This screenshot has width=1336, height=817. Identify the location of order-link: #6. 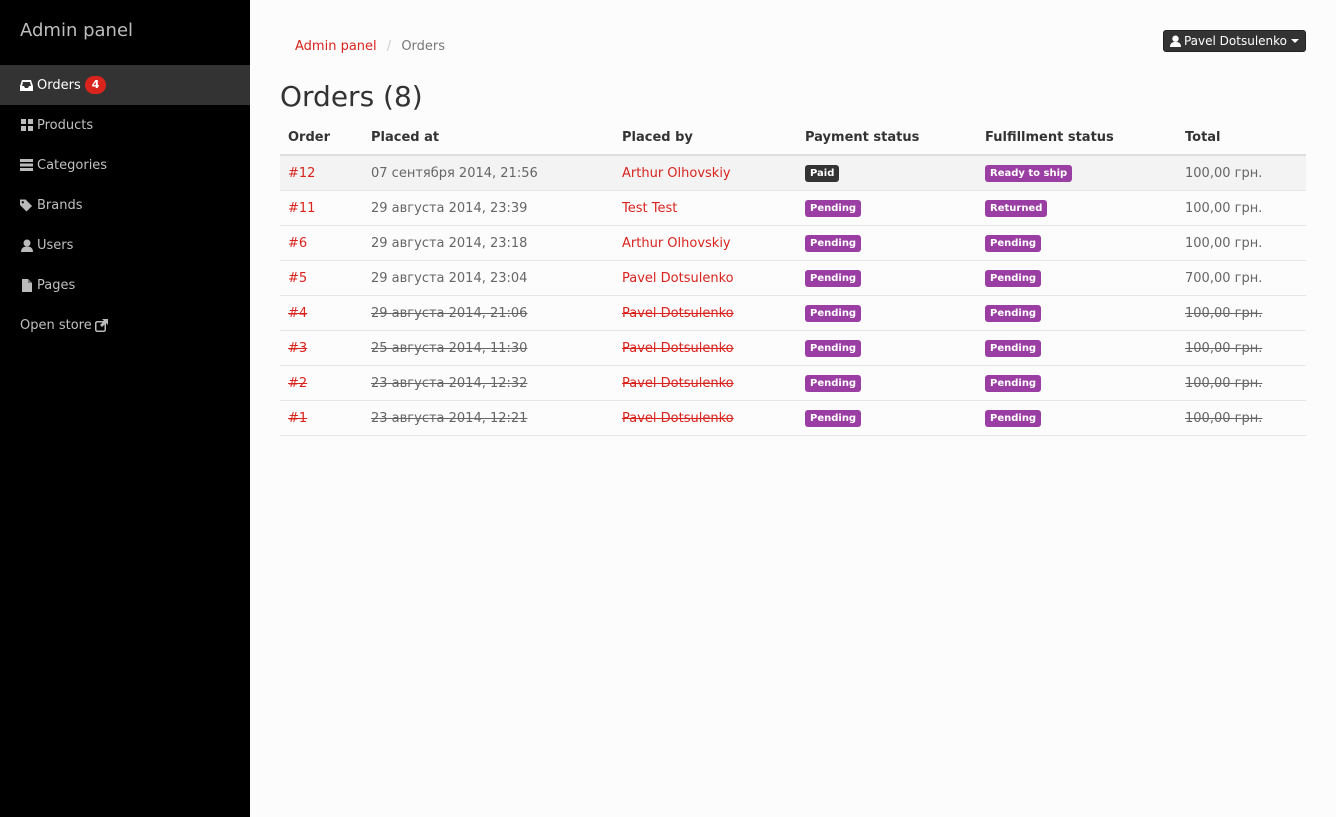
(297, 243).